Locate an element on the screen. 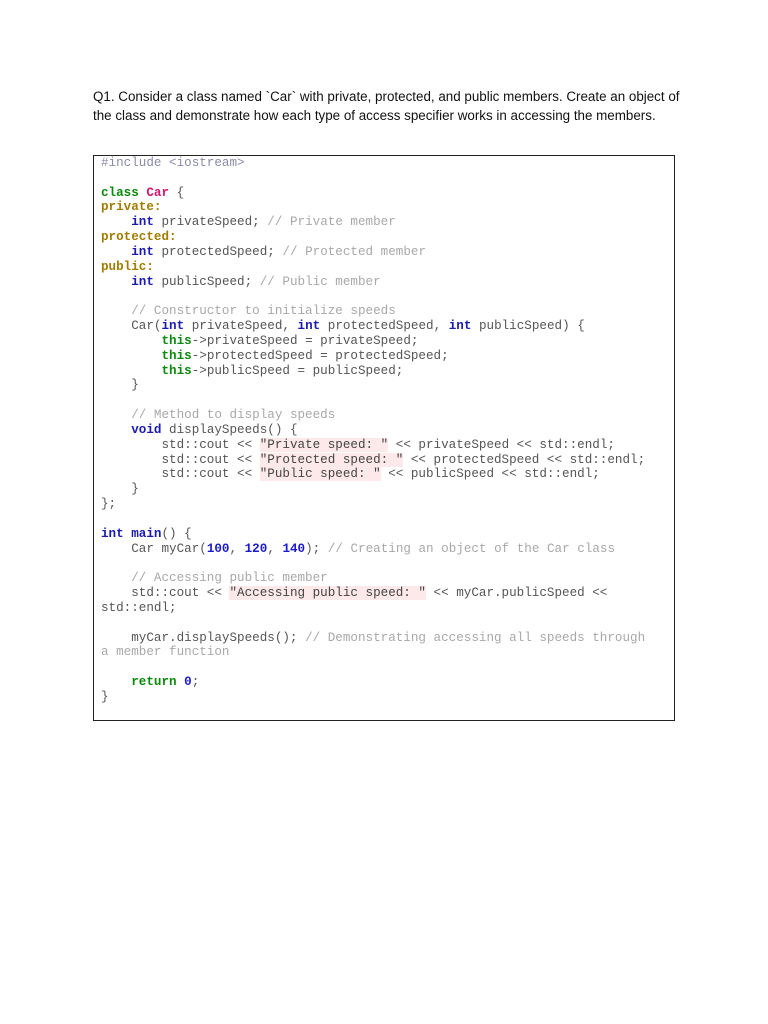 The height and width of the screenshot is (1024, 768). code-token-txt: ); is located at coordinates (316, 548).